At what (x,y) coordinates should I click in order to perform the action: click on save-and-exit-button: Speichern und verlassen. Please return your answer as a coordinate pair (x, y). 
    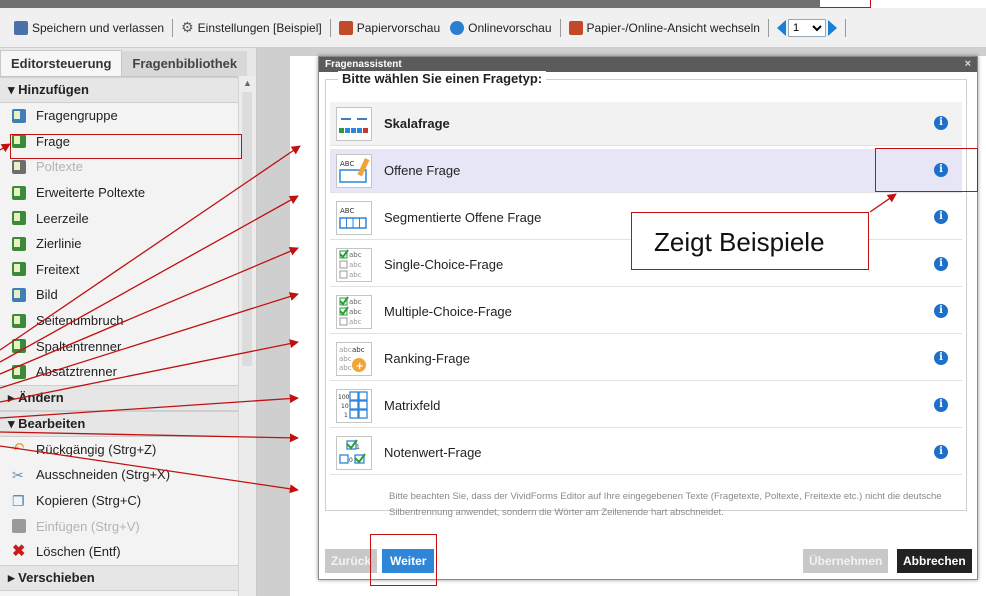
    Looking at the image, I should click on (89, 27).